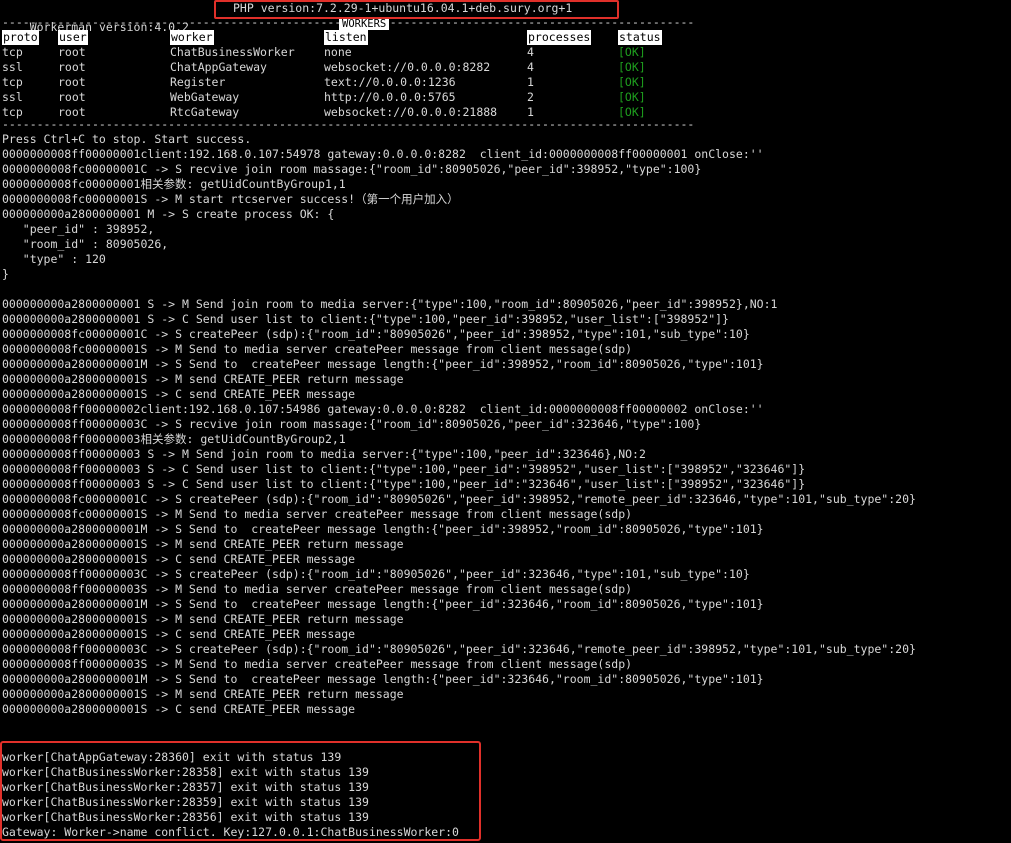 Image resolution: width=1011 pixels, height=843 pixels. I want to click on workers-label: WORKERS, so click(364, 24).